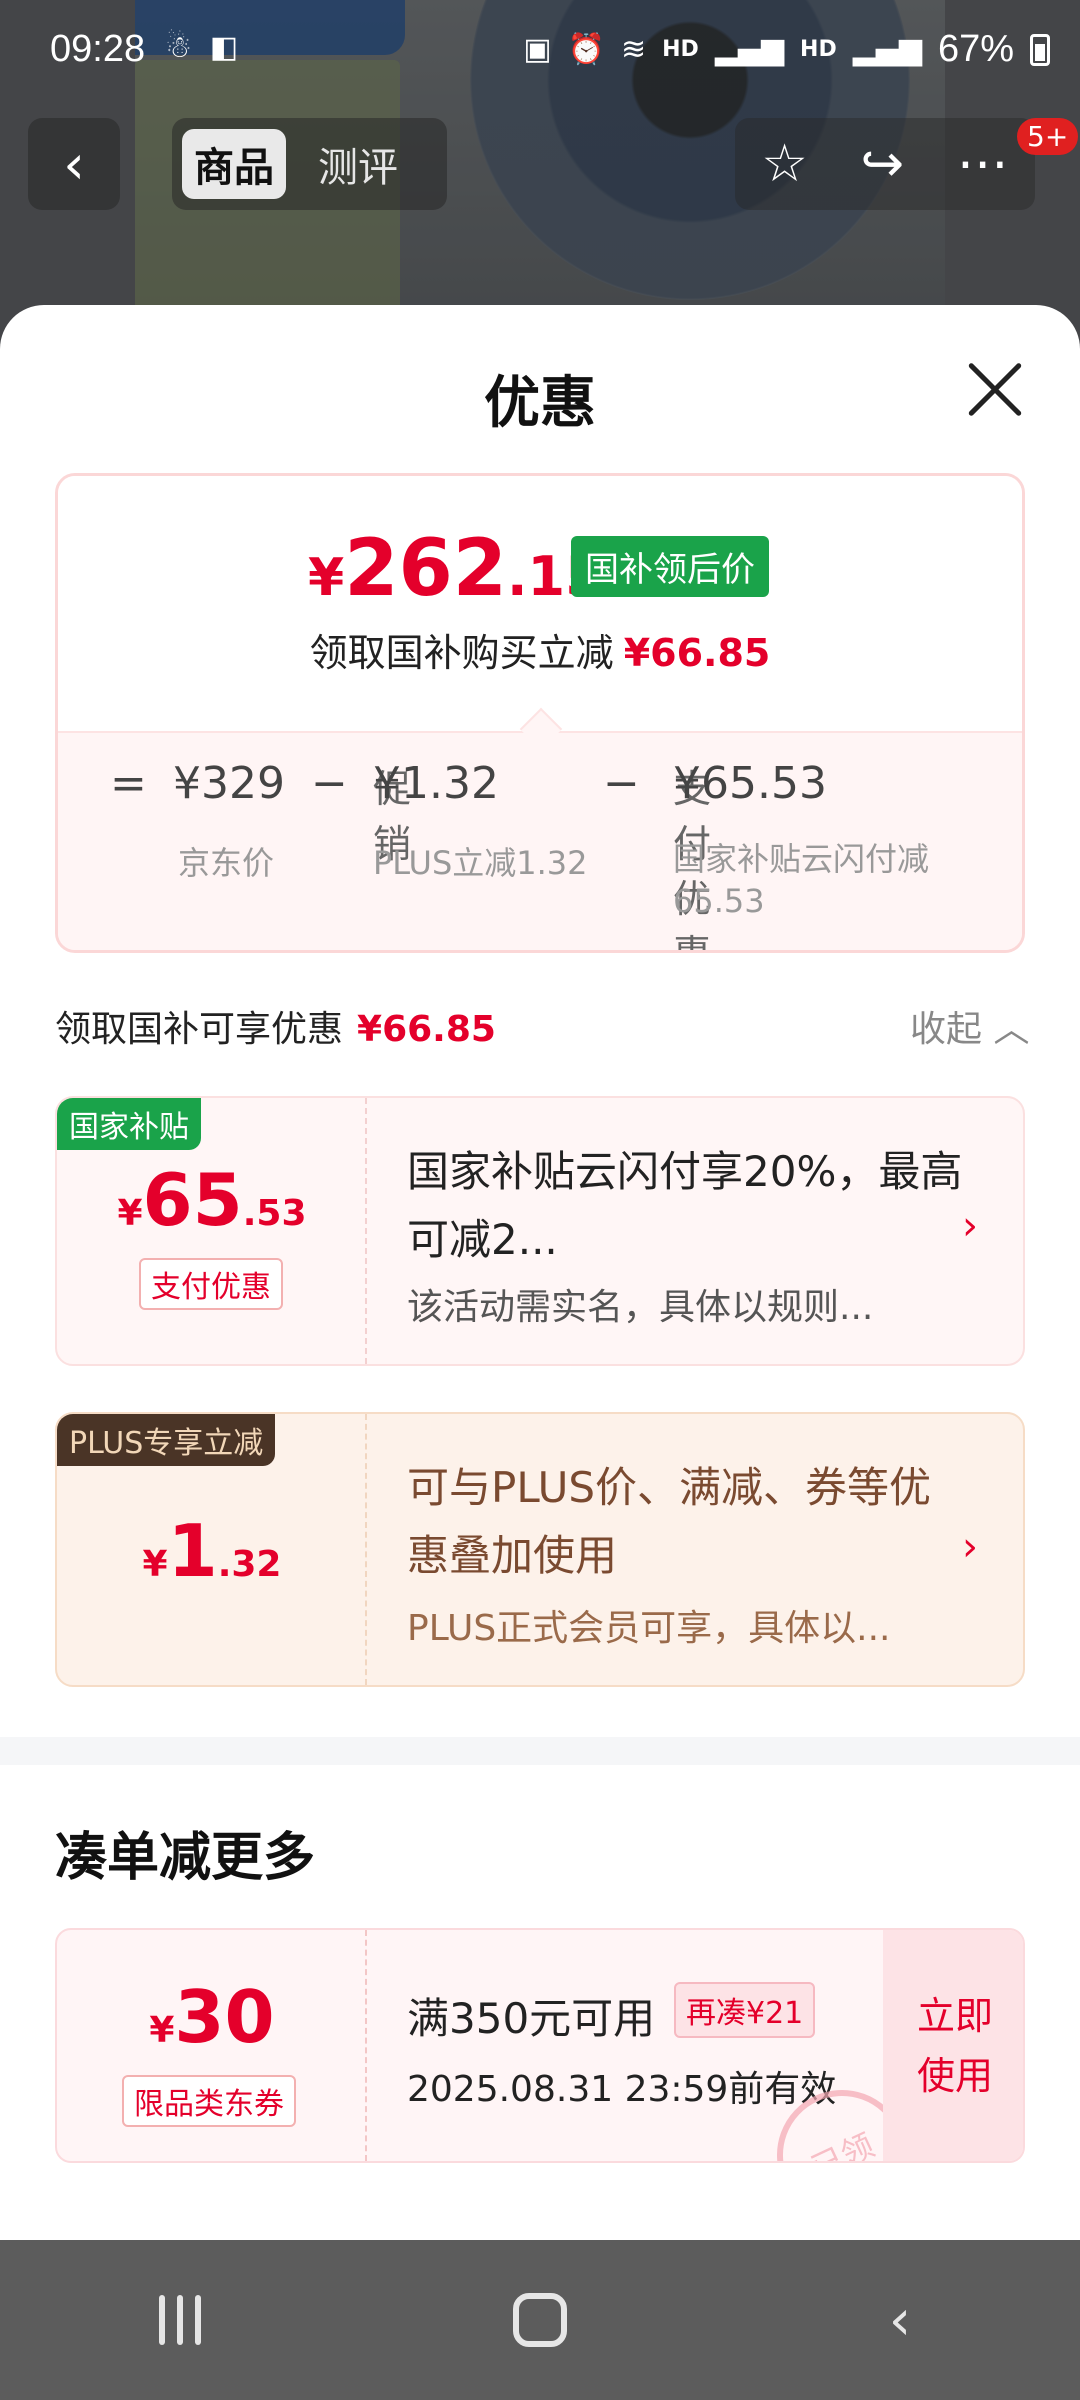 This screenshot has height=2400, width=1080. I want to click on plus-dec: .32, so click(249, 1564).